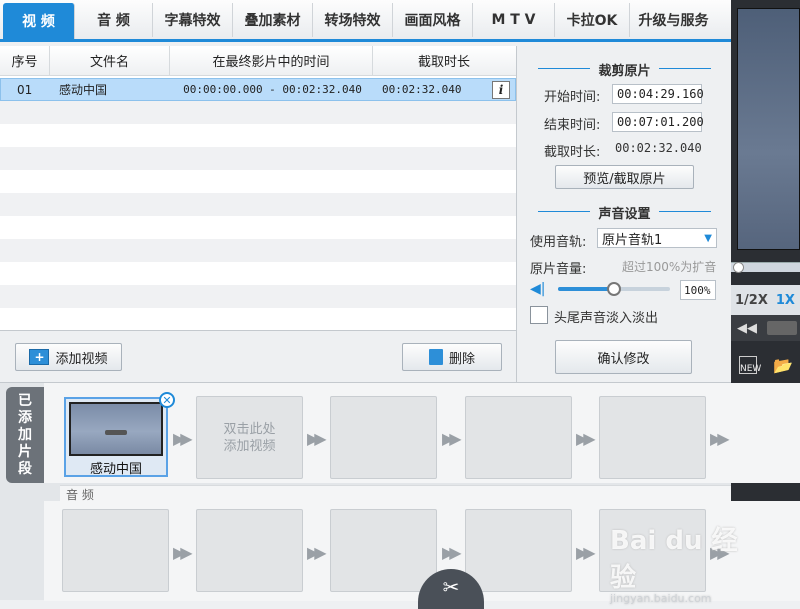 This screenshot has width=800, height=609. I want to click on speed-selector: 1/2X 1X, so click(765, 300).